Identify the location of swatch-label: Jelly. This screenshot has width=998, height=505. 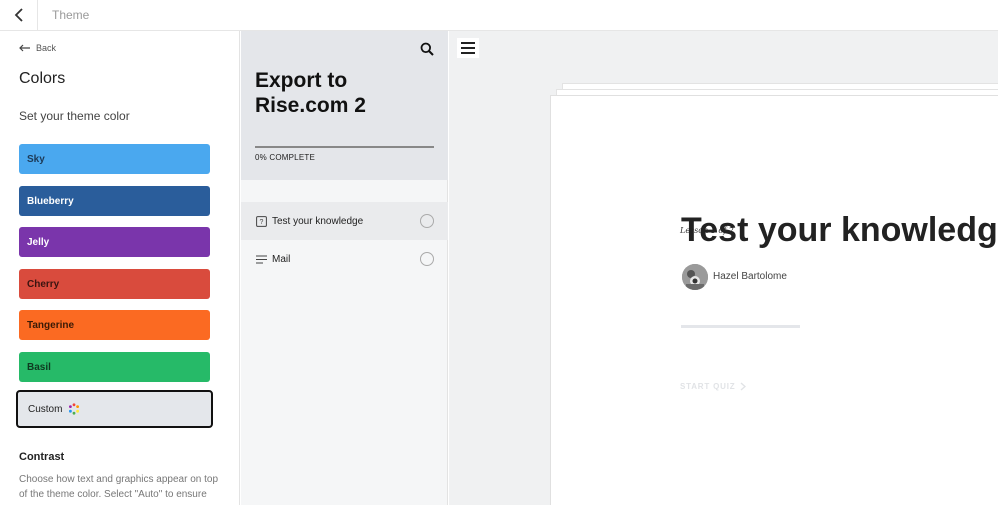
(38, 242).